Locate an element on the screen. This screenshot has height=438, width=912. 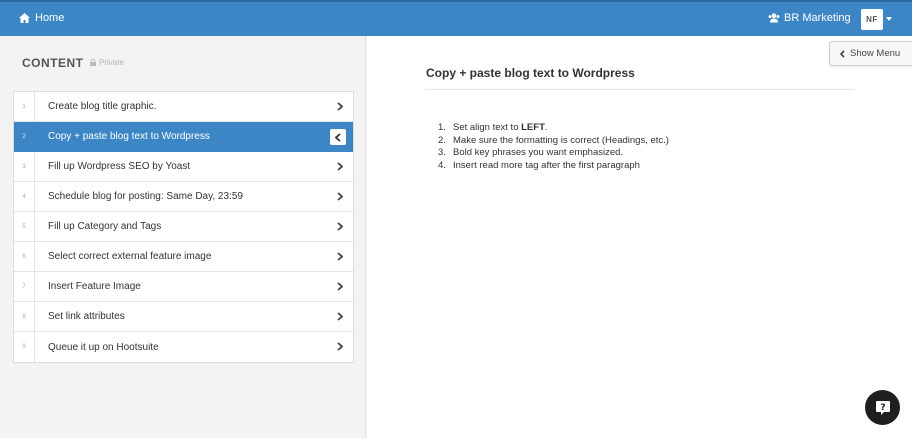
instruction-item: 1. Set align text to LEFT. is located at coordinates (553, 128).